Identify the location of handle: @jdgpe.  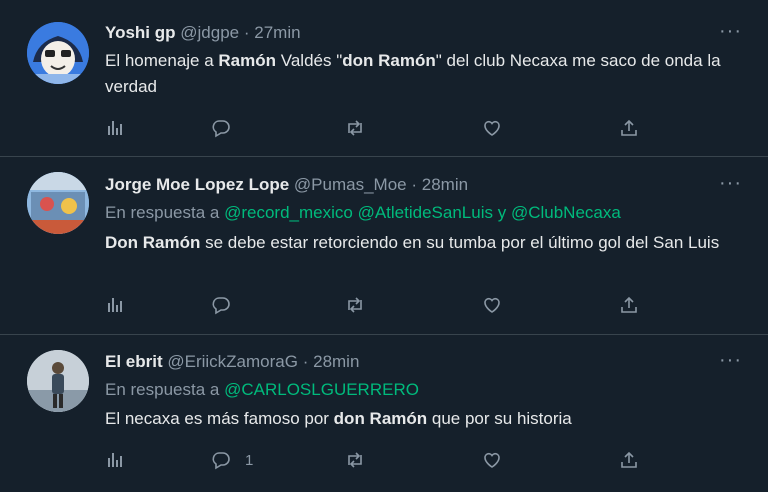
(209, 32).